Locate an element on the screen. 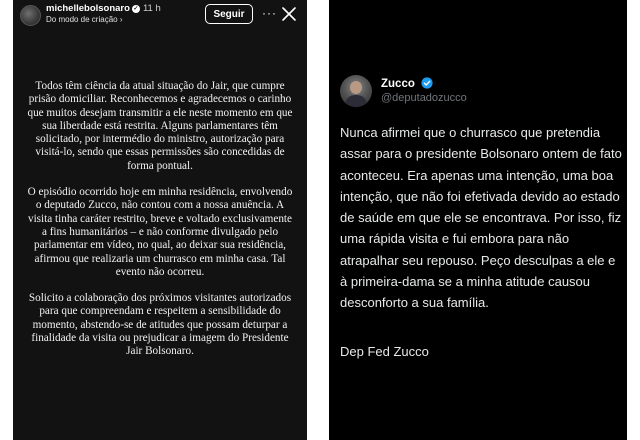  story-username-row: michellebolsonaro ✓ 11 h is located at coordinates (103, 8).